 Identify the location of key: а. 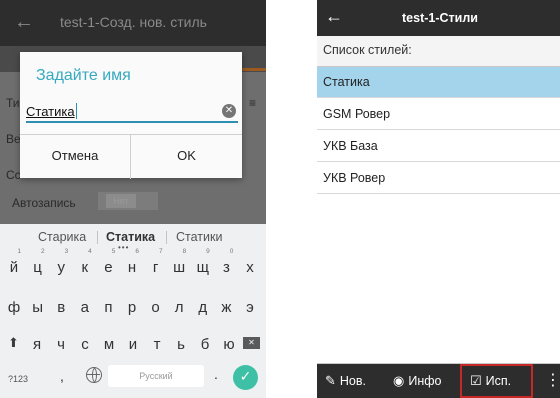
(85, 305).